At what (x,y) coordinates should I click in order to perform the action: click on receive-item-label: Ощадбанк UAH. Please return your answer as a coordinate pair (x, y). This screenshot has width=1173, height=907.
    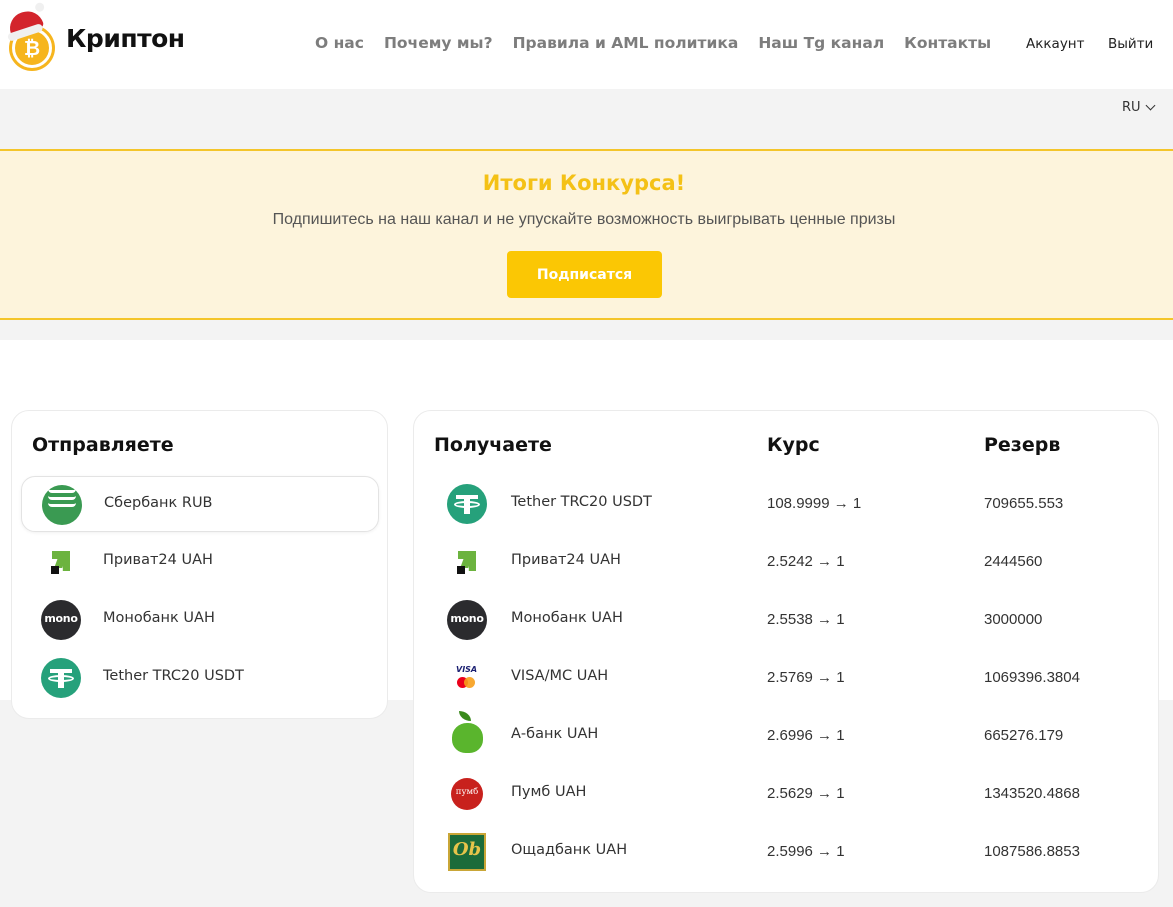
    Looking at the image, I should click on (569, 850).